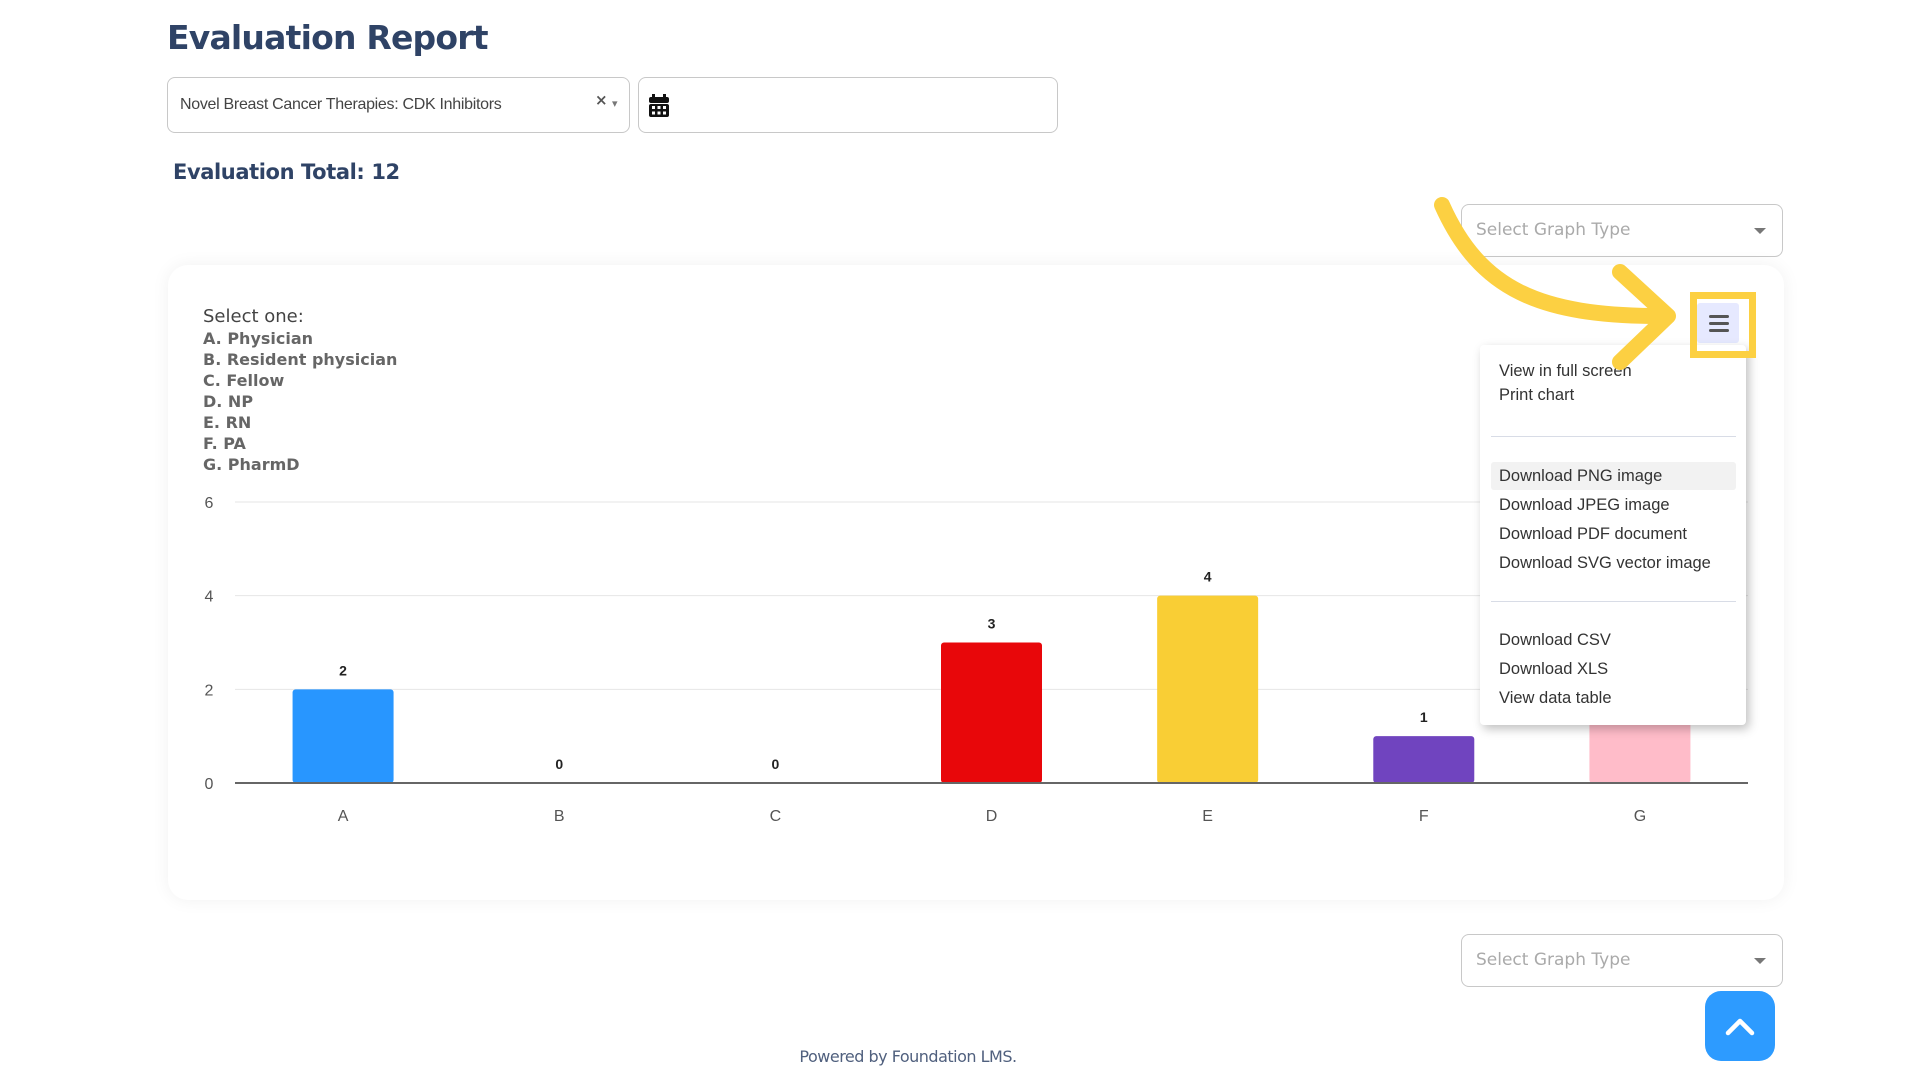 The image size is (1920, 1080). I want to click on answer-option: D. NP, so click(228, 401).